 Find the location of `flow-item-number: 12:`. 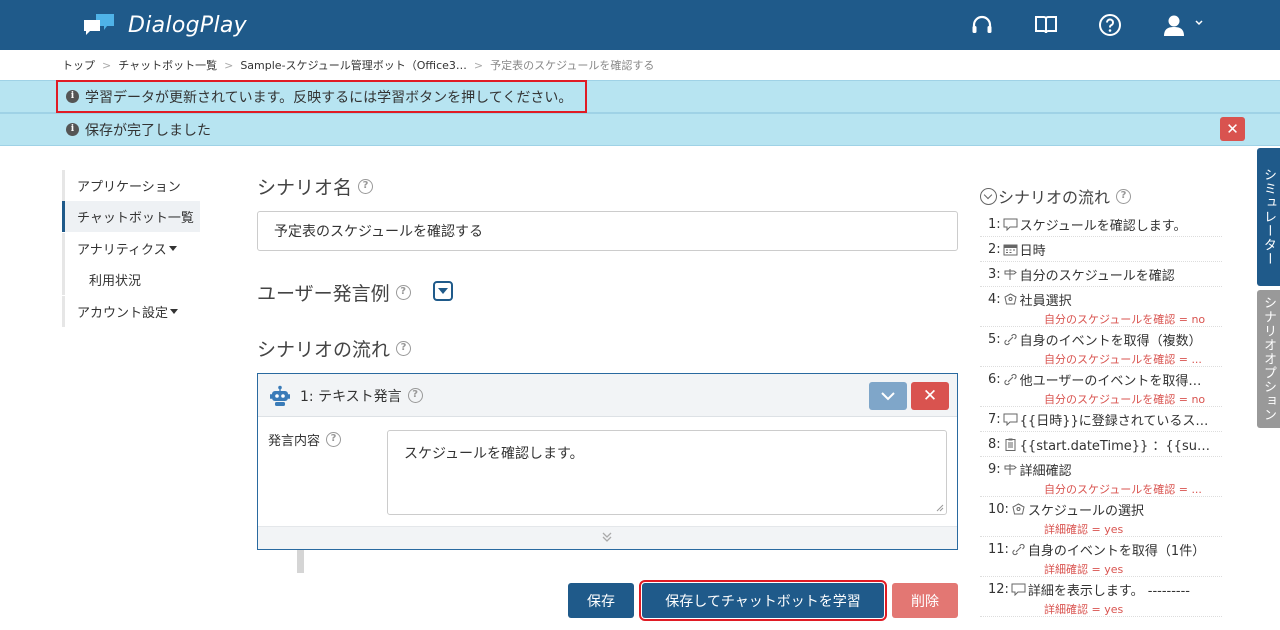

flow-item-number: 12: is located at coordinates (998, 589).